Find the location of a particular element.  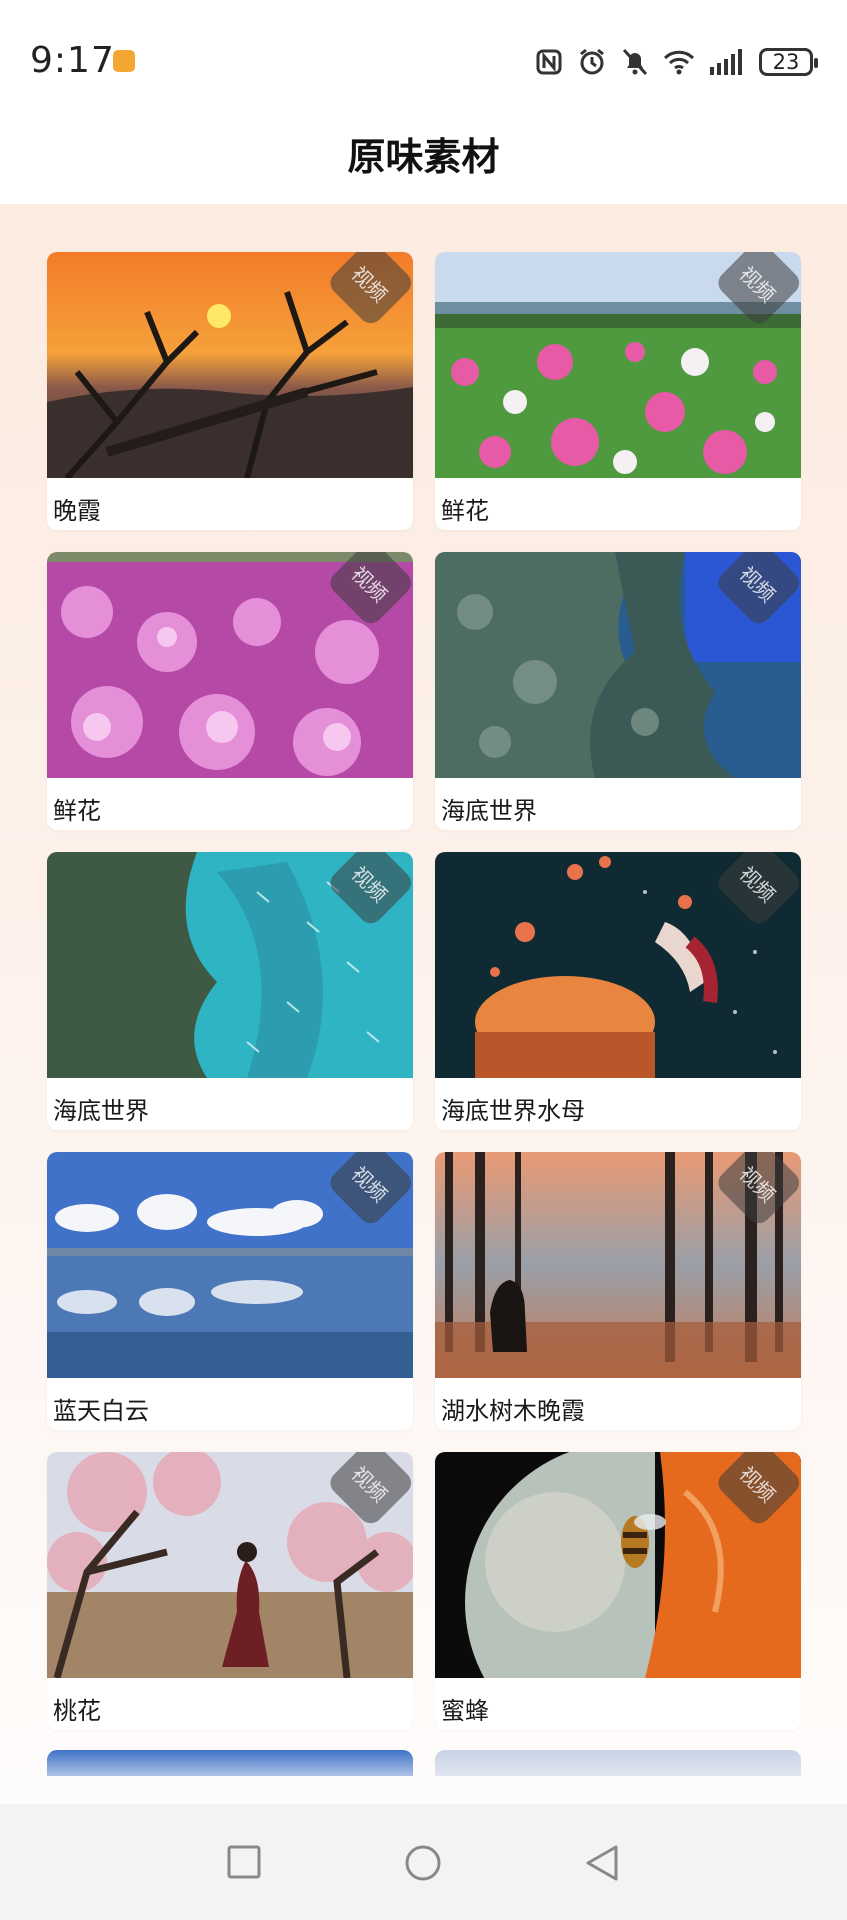

material-card: 视频 湖水树木晚霞 is located at coordinates (618, 1291).